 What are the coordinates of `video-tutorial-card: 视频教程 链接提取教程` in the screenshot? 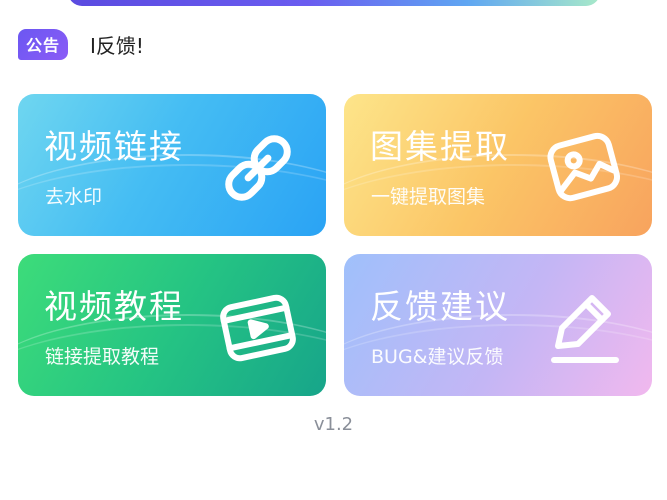 It's located at (172, 325).